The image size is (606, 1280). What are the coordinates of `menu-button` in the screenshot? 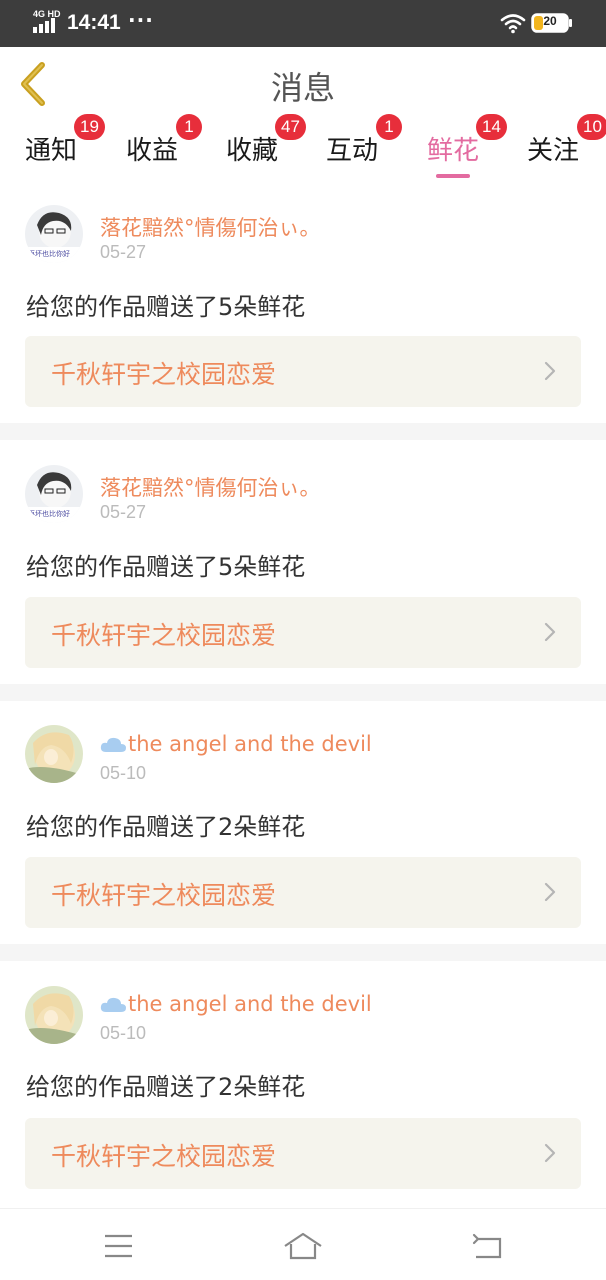 It's located at (119, 1246).